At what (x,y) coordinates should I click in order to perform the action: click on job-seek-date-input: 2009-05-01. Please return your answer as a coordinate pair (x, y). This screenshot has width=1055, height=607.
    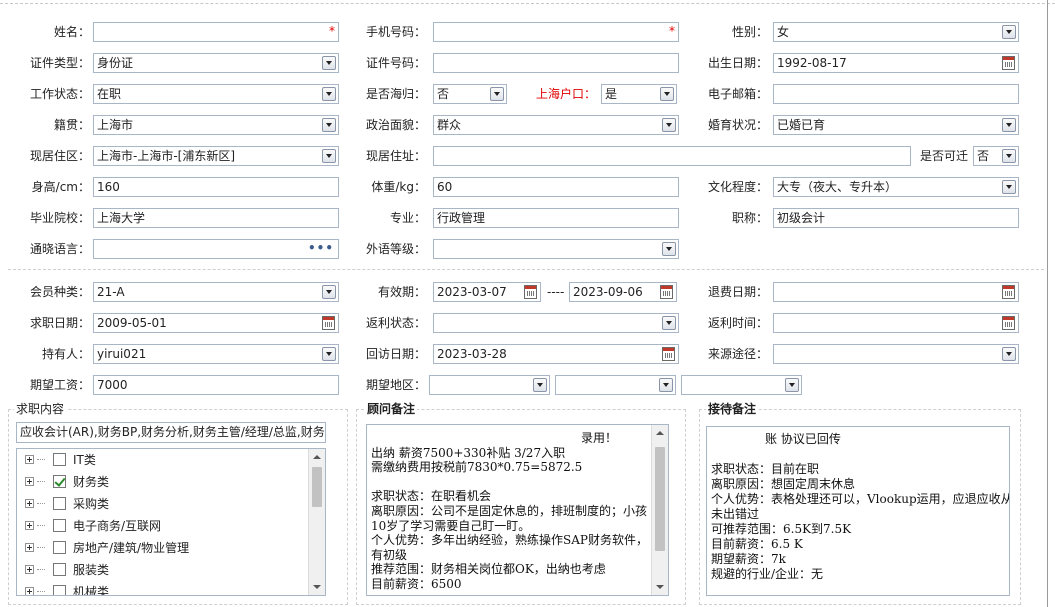
    Looking at the image, I should click on (216, 323).